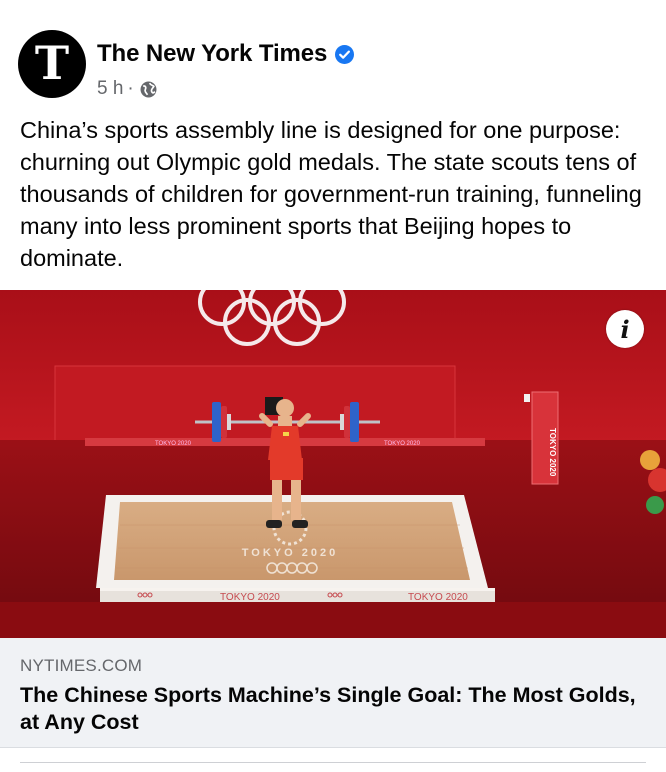 The width and height of the screenshot is (666, 772). I want to click on avatar: T, so click(52, 64).